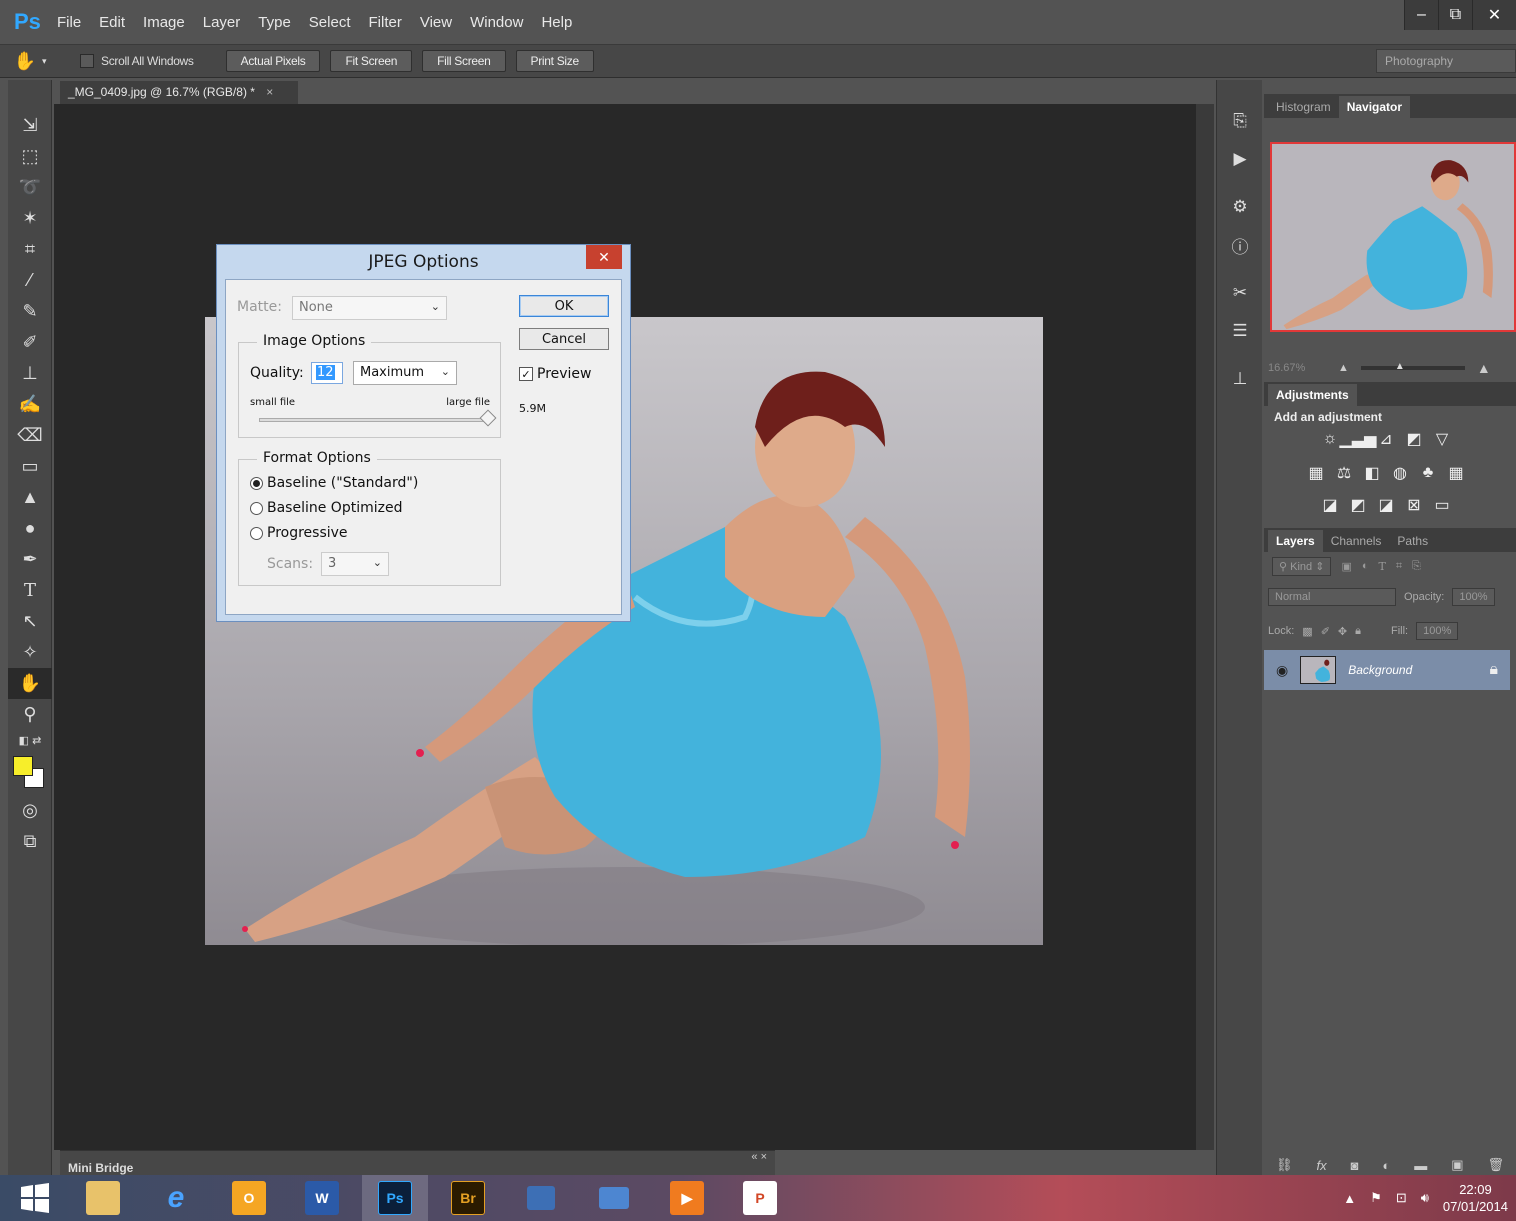  Describe the element at coordinates (1495, 1165) in the screenshot. I see `delete-layer-icon: 🗑︎` at that location.